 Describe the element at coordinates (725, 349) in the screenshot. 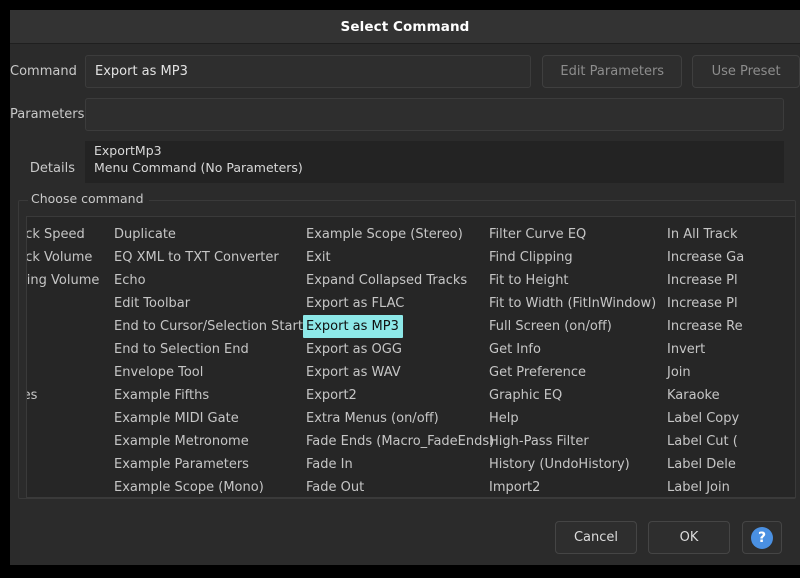

I see `command-list-item: Invert` at that location.